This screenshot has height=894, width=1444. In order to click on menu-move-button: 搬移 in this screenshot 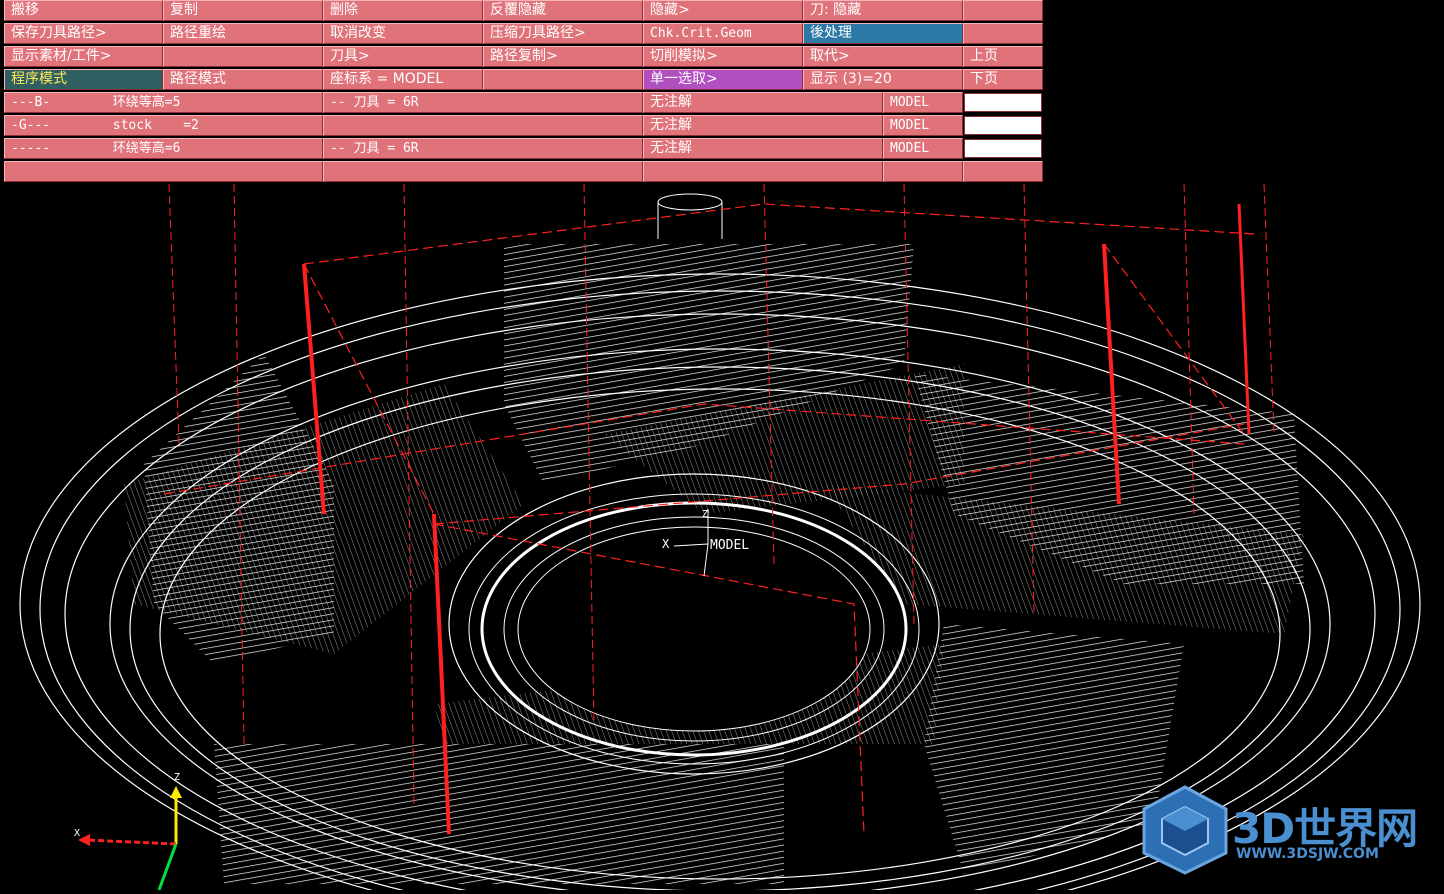, I will do `click(83, 10)`.